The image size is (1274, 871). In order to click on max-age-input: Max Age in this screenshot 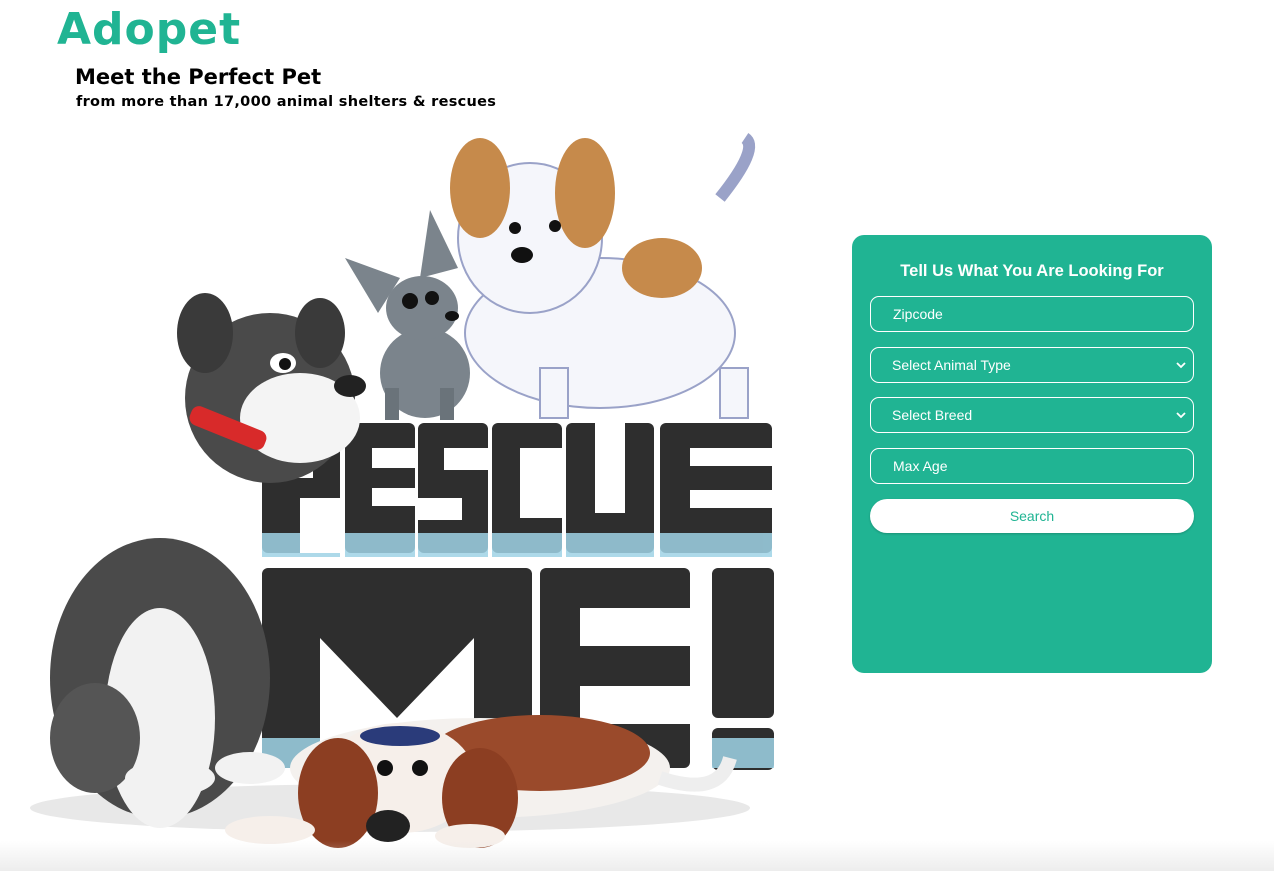, I will do `click(1032, 466)`.